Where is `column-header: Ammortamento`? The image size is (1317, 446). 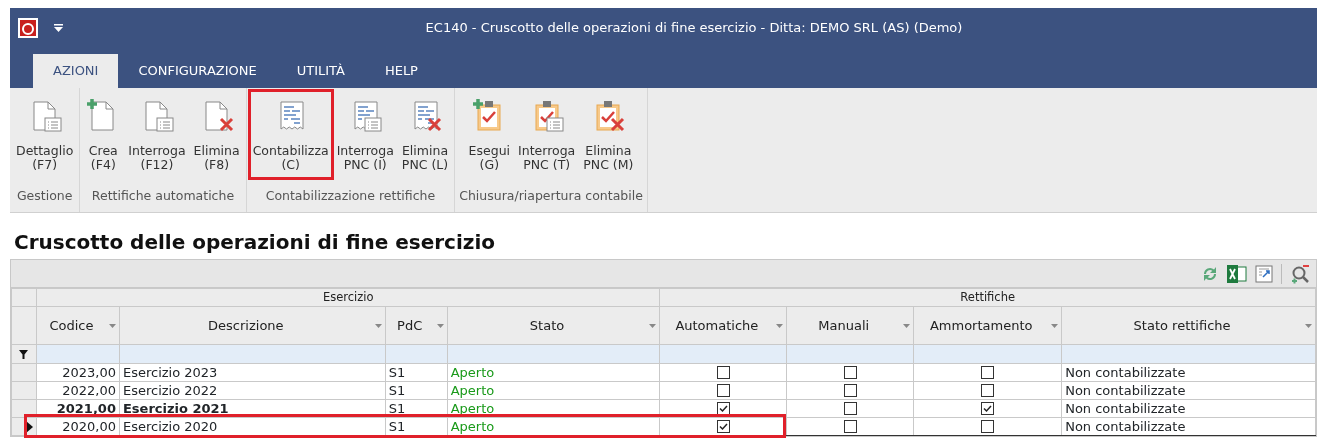 column-header: Ammortamento is located at coordinates (987, 325).